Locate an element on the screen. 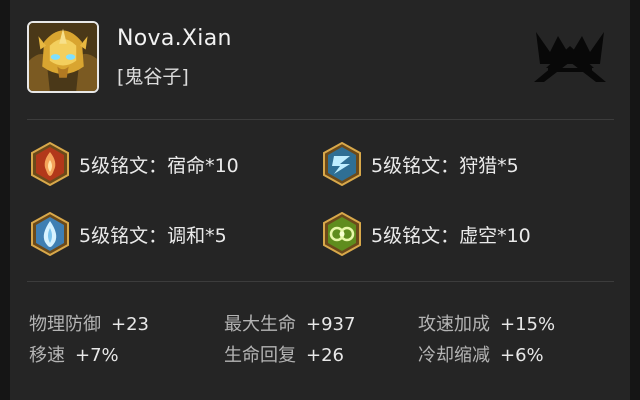 The width and height of the screenshot is (640, 400). green-swirl-rune-icon is located at coordinates (342, 234).